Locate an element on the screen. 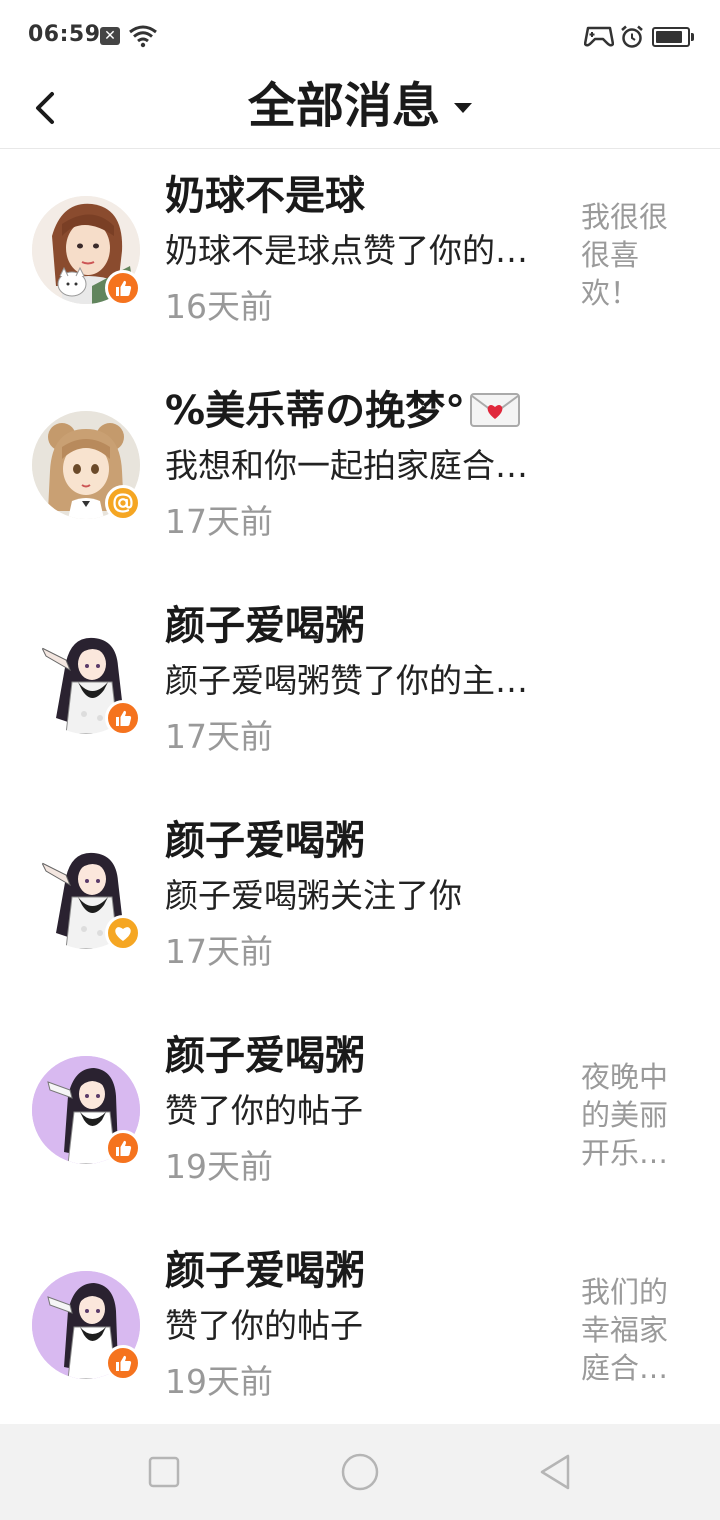 The height and width of the screenshot is (1520, 720). home-button is located at coordinates (360, 1472).